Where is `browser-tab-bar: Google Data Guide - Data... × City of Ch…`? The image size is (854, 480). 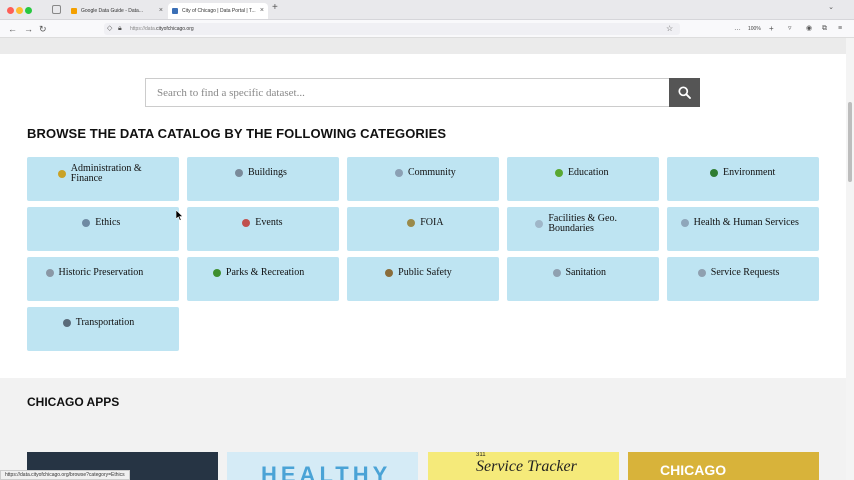 browser-tab-bar: Google Data Guide - Data... × City of Ch… is located at coordinates (427, 10).